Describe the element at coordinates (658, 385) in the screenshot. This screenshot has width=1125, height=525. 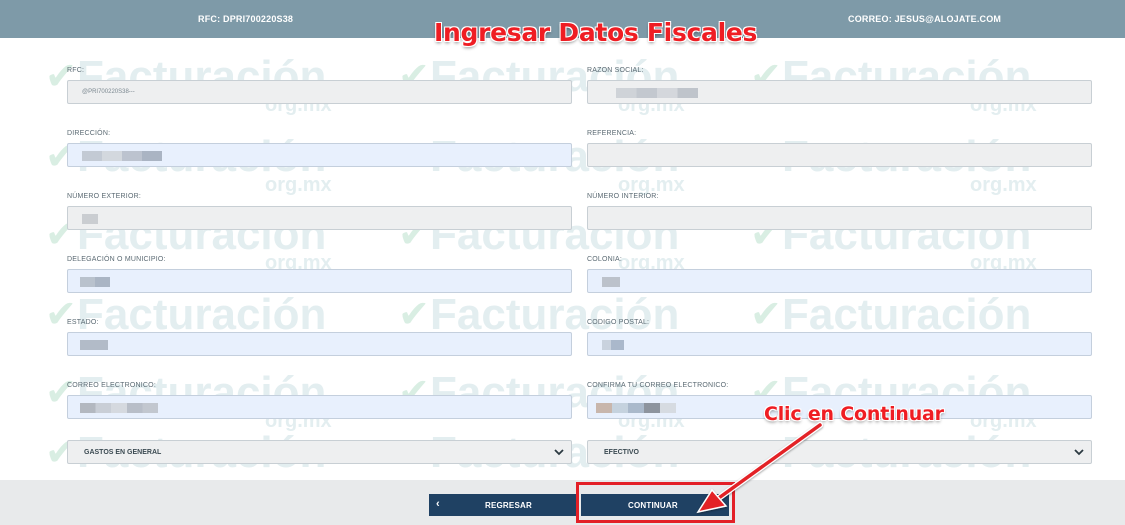
I see `confirma-correo-label: CONFIRMA TU CORREO ELECTRONICO:` at that location.